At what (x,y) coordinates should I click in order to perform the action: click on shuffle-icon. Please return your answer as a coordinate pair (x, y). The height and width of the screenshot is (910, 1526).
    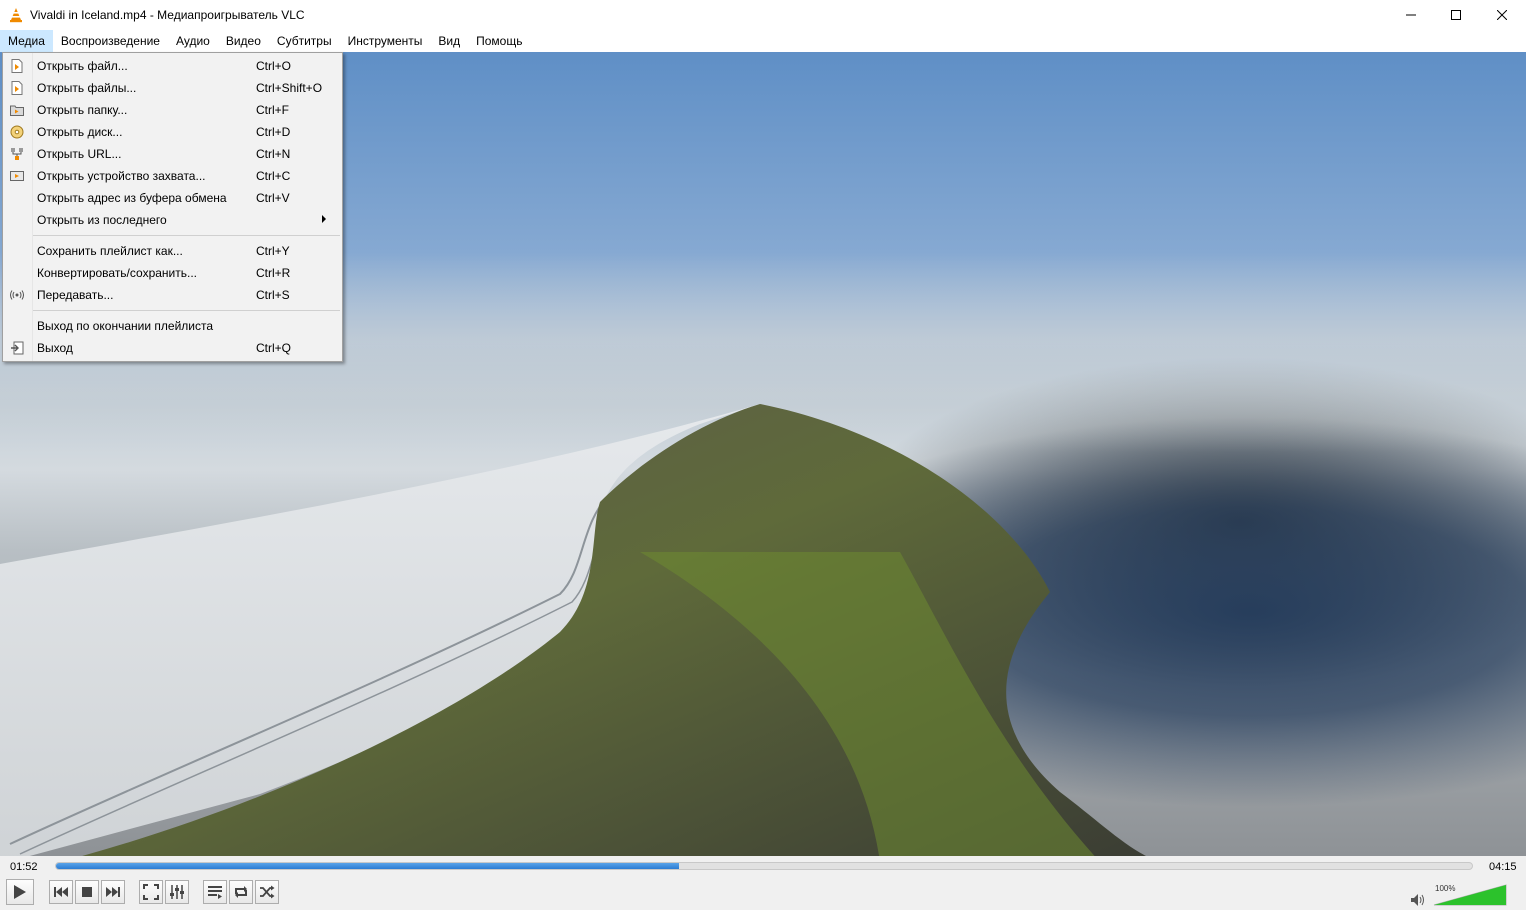
    Looking at the image, I should click on (267, 892).